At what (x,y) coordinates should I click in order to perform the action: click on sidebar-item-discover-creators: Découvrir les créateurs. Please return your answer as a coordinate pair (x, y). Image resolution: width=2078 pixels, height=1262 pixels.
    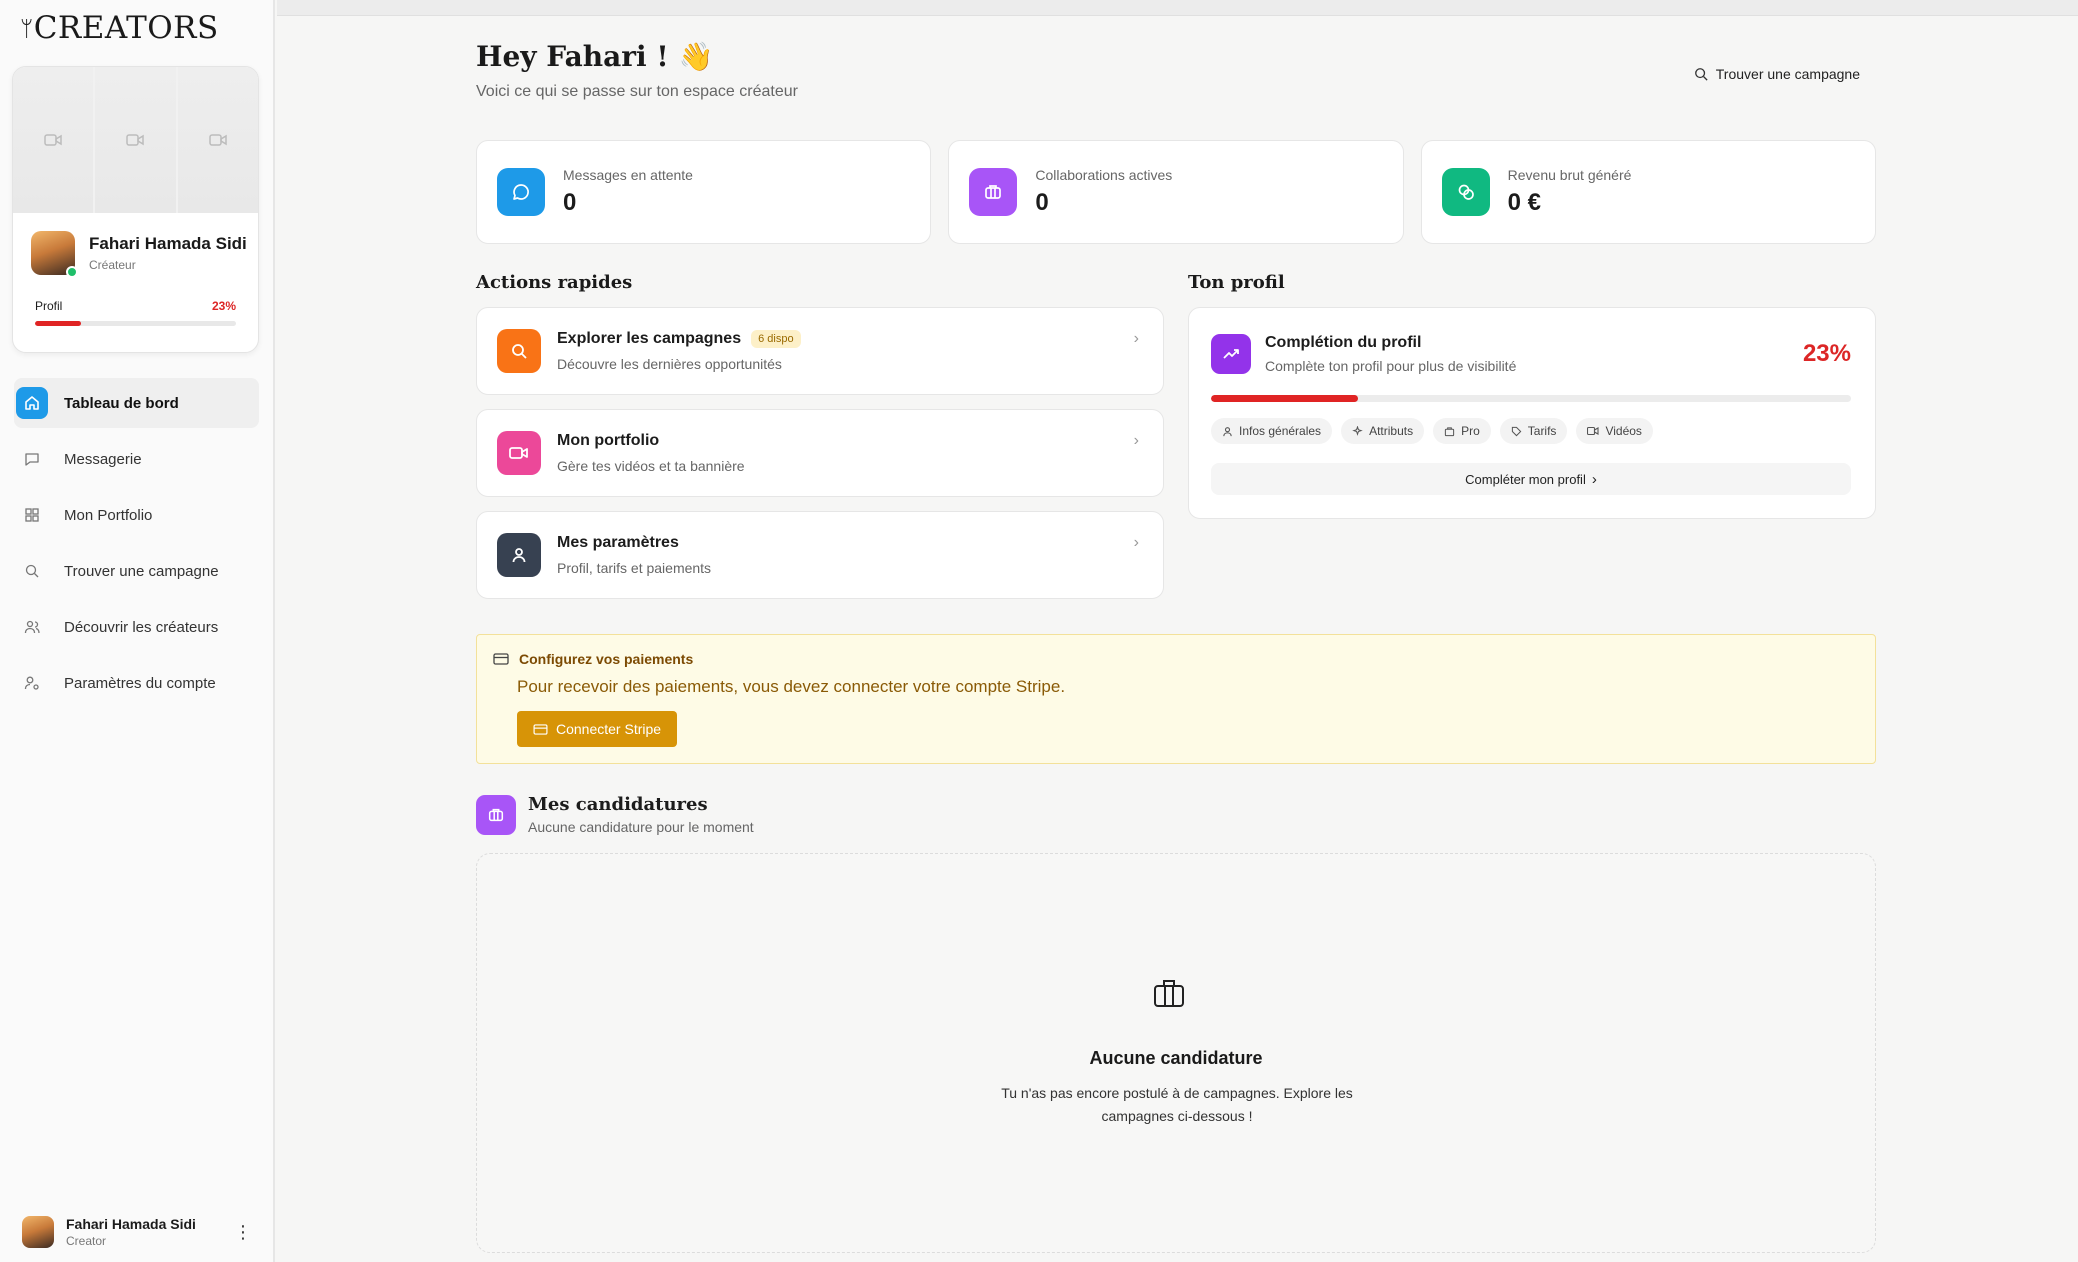
    Looking at the image, I should click on (136, 627).